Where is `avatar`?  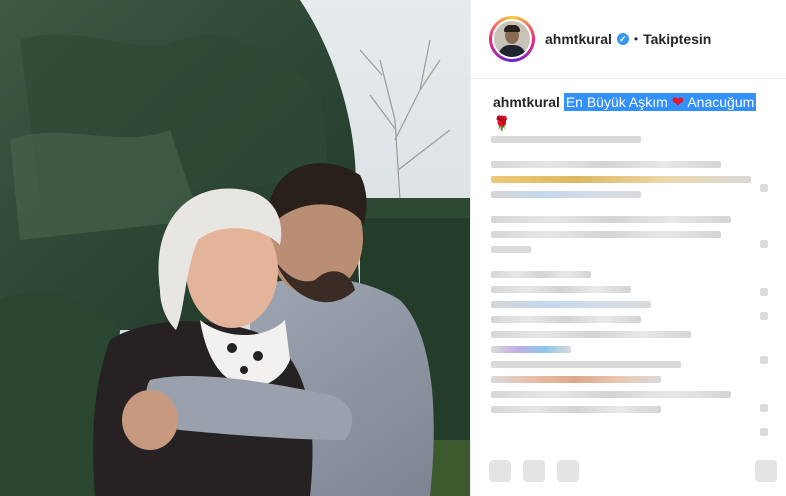
avatar is located at coordinates (512, 39).